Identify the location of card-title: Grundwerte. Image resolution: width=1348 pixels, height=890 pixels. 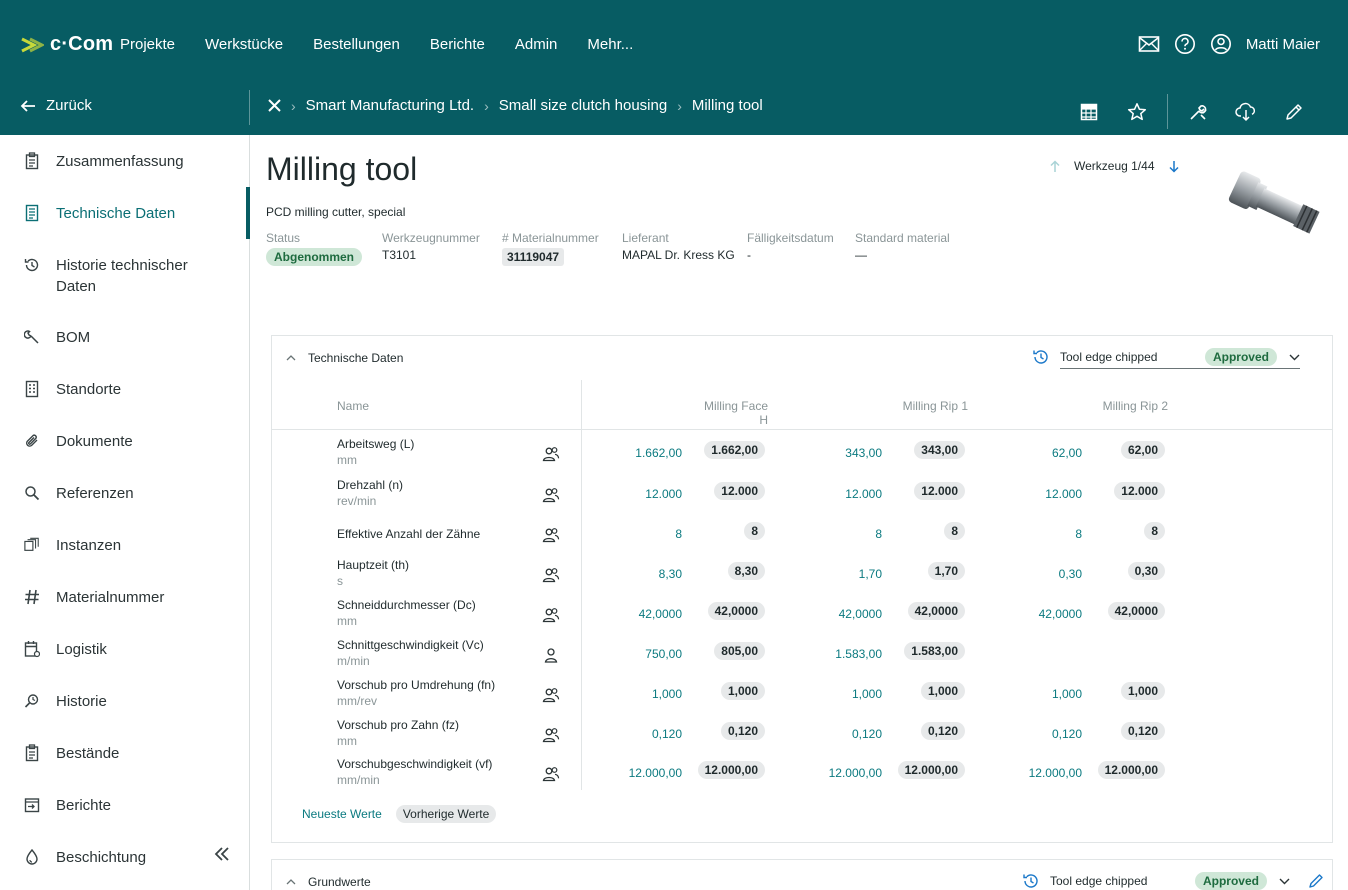
(328, 882).